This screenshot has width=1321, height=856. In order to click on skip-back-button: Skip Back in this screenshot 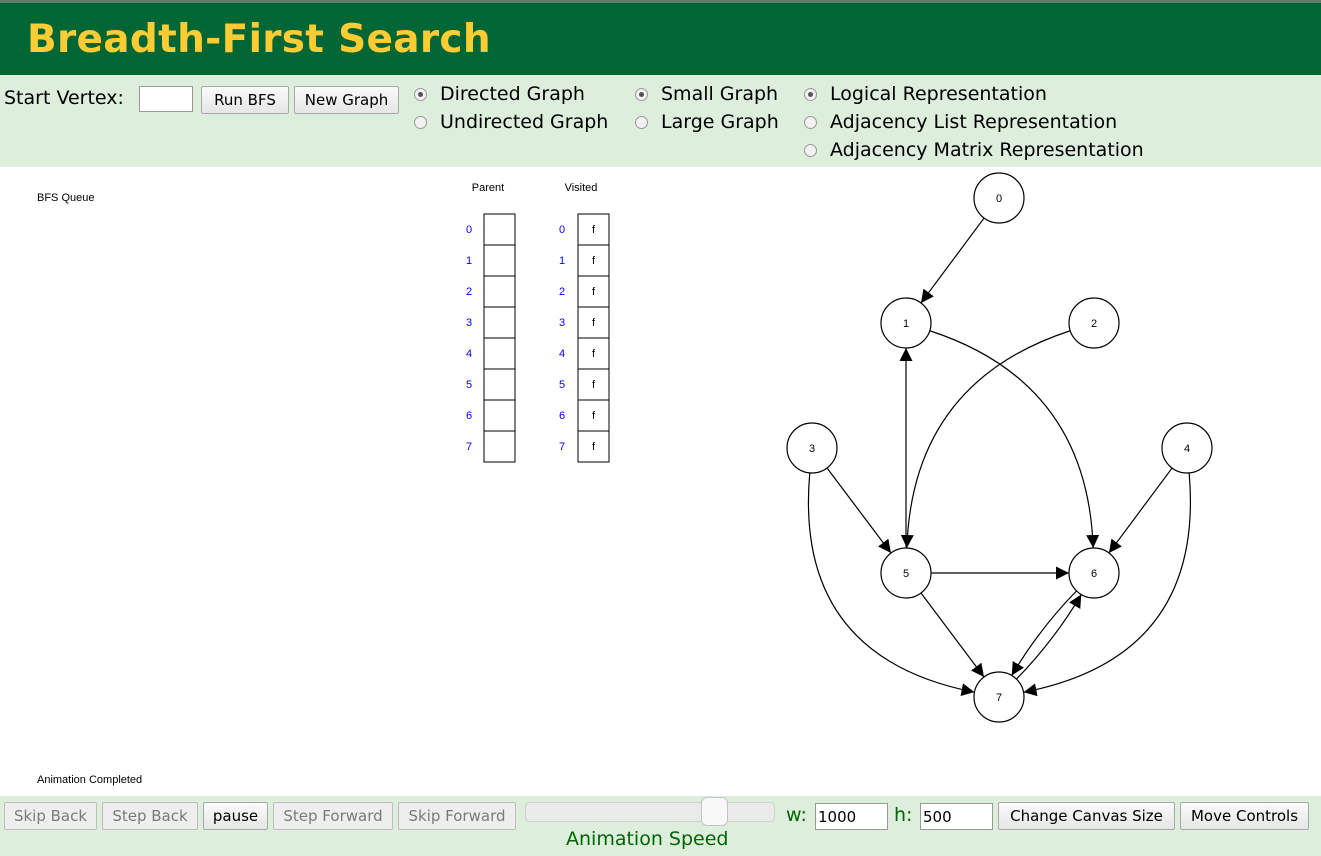, I will do `click(50, 816)`.